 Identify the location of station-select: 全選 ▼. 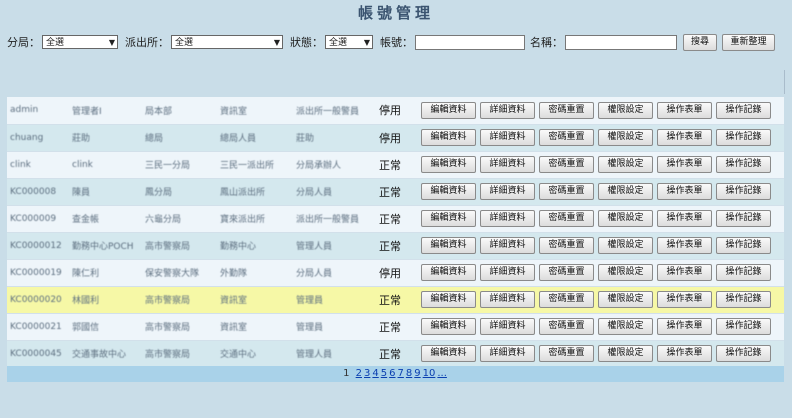
(227, 42).